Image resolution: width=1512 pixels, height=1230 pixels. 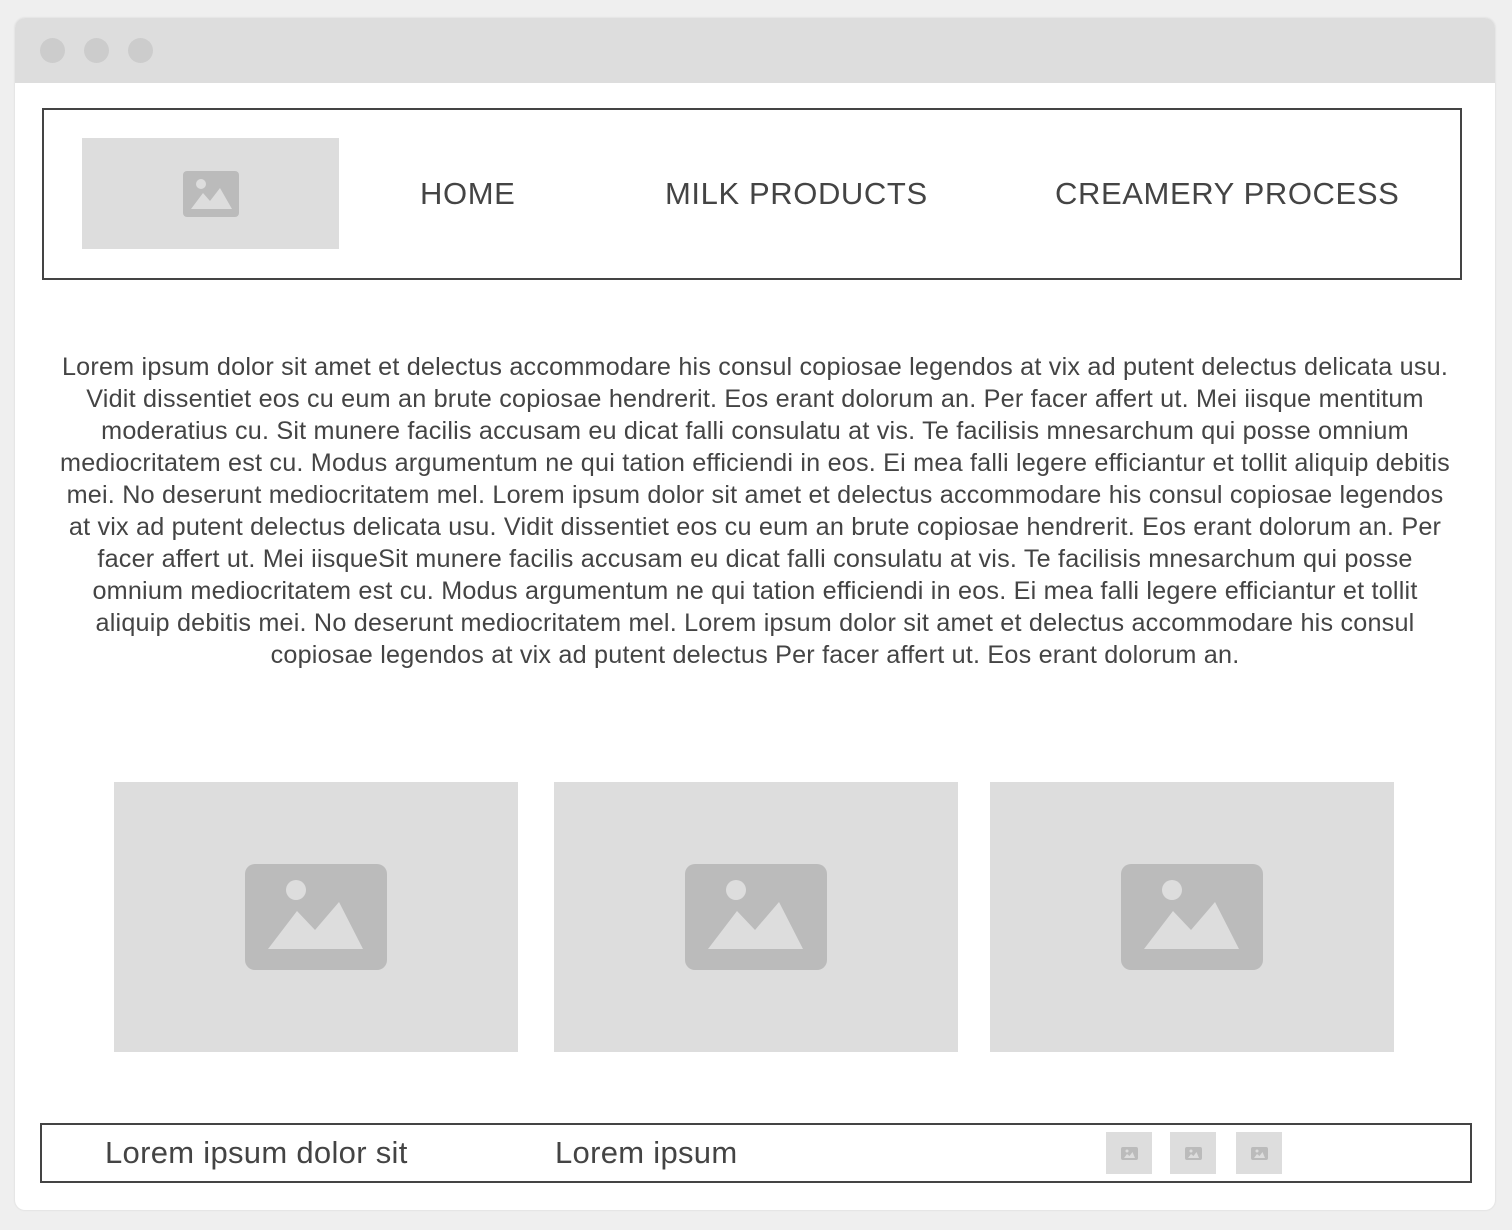 What do you see at coordinates (1227, 194) in the screenshot?
I see `nav-creamery-process: CREAMERY PROCESS` at bounding box center [1227, 194].